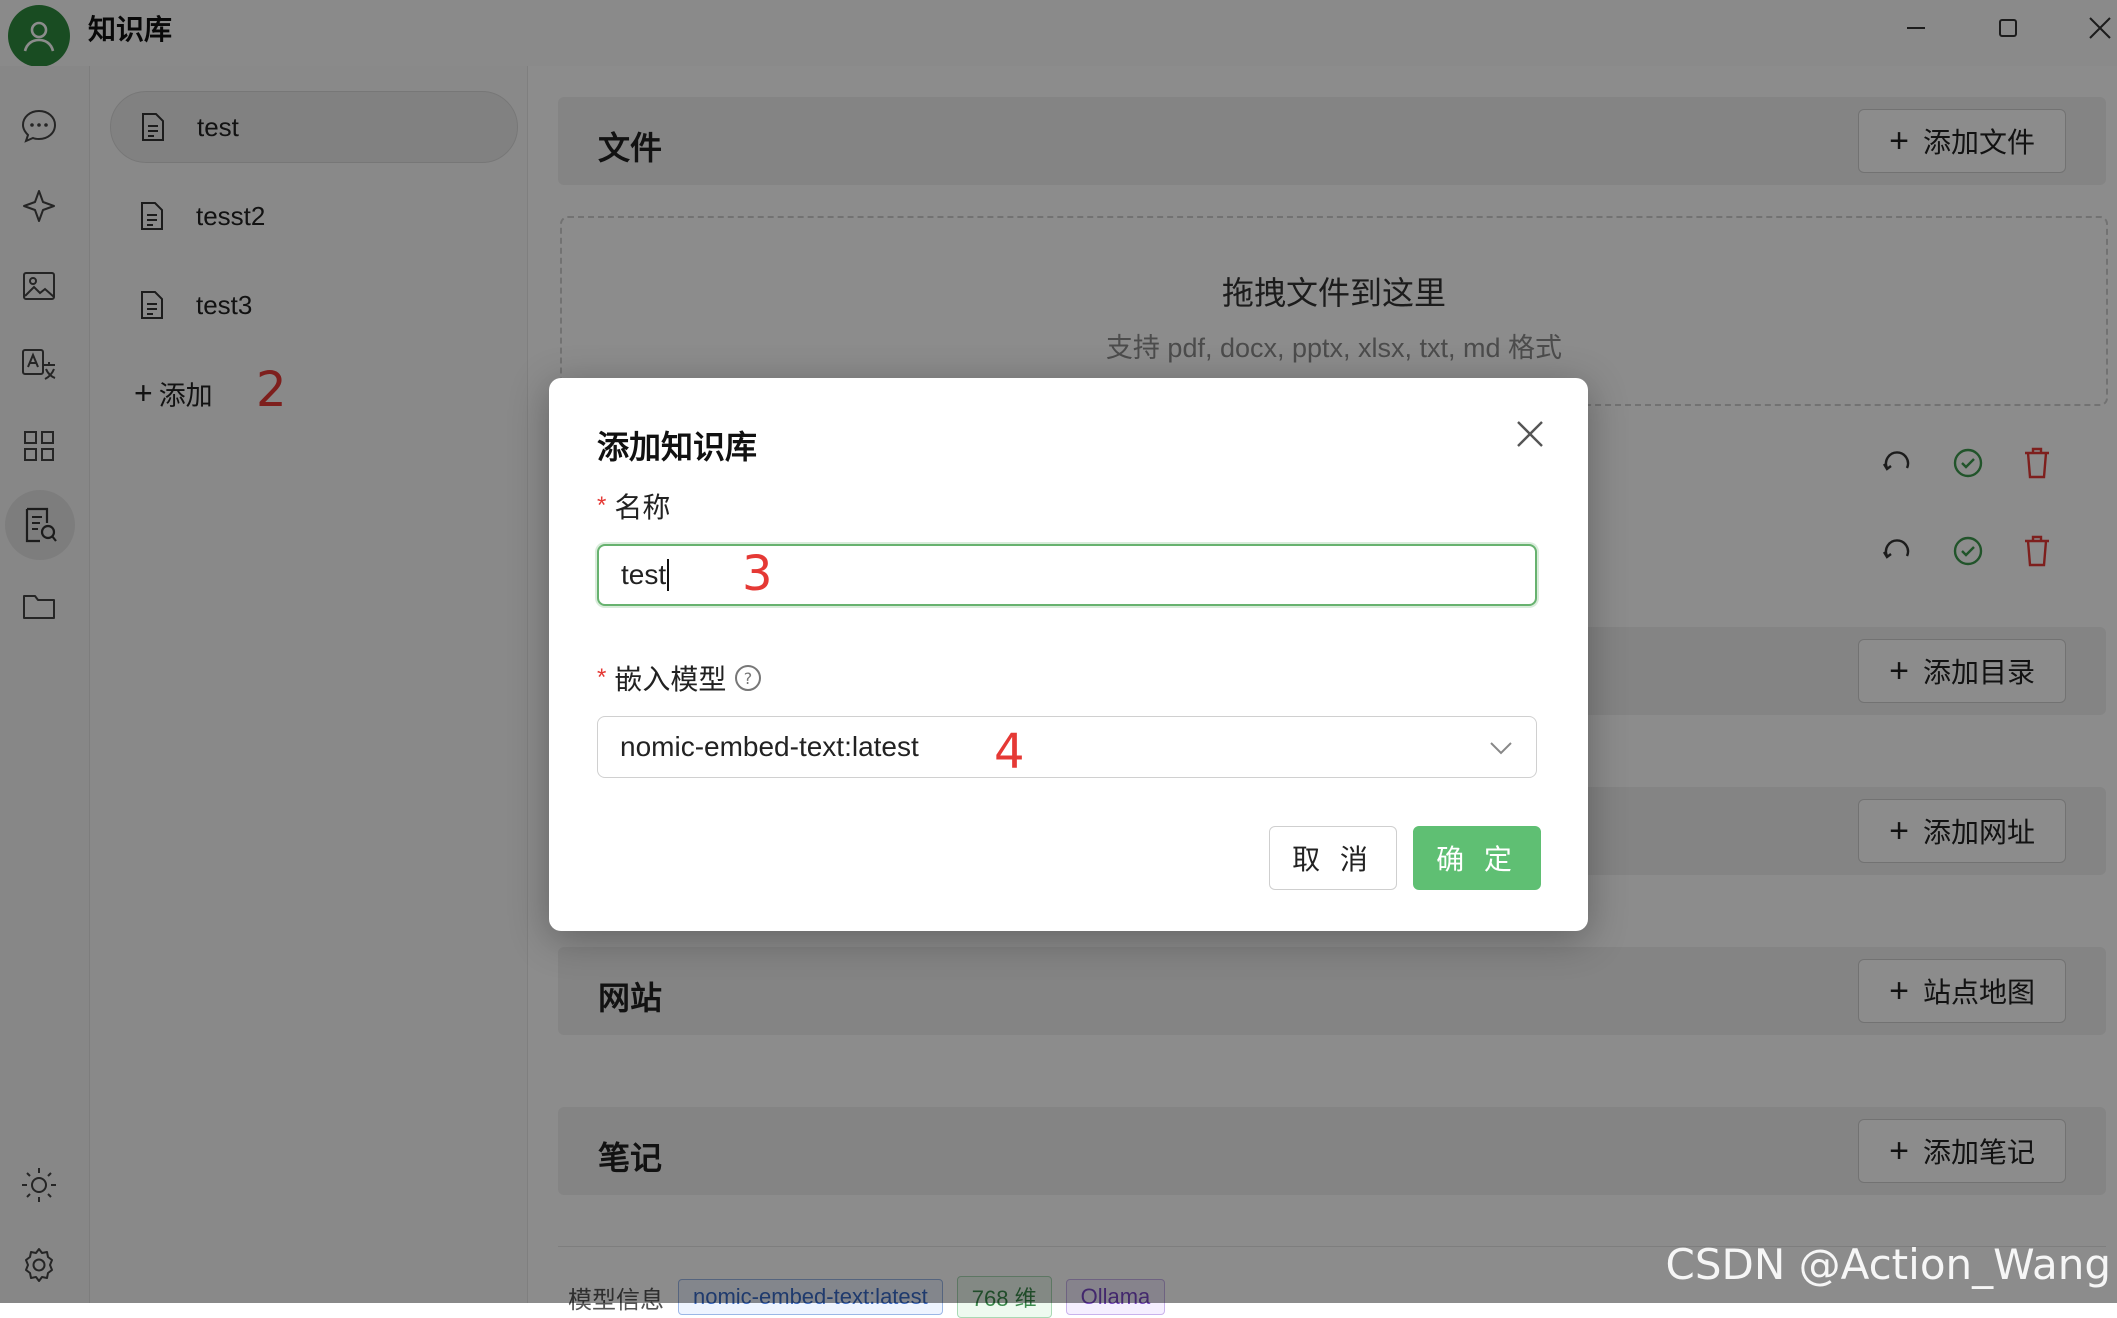 The image size is (2117, 1318). Describe the element at coordinates (668, 575) in the screenshot. I see `text-caret` at that location.